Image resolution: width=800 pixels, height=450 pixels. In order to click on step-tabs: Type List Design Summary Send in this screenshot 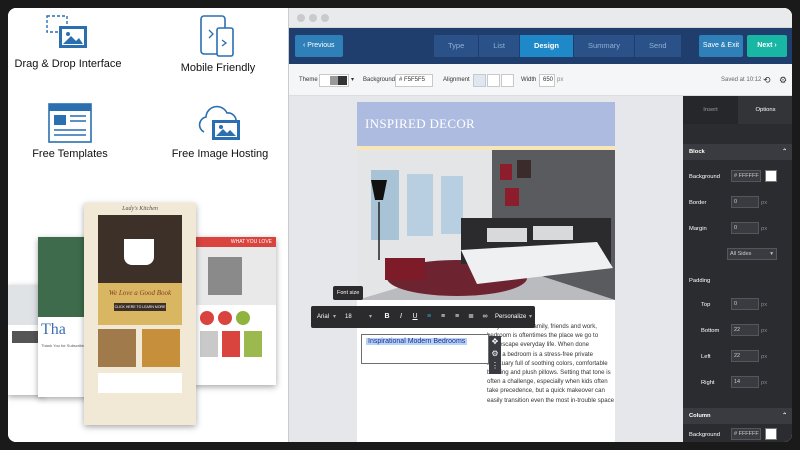, I will do `click(558, 46)`.